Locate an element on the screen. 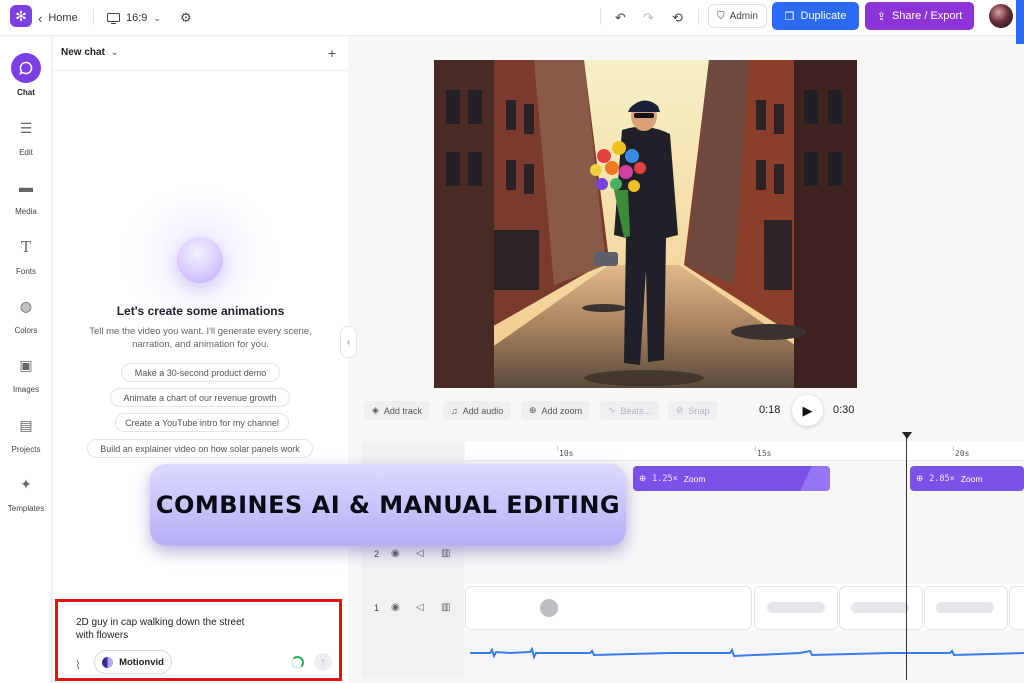  plus-icon: + is located at coordinates (331, 53).